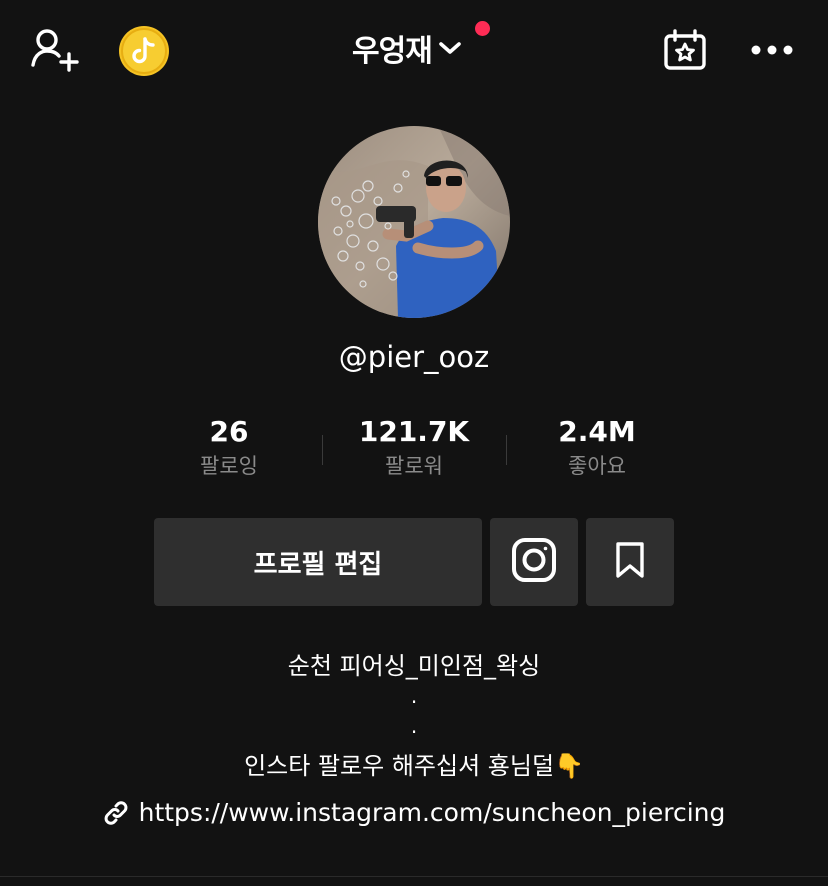  I want to click on divider, so click(414, 876).